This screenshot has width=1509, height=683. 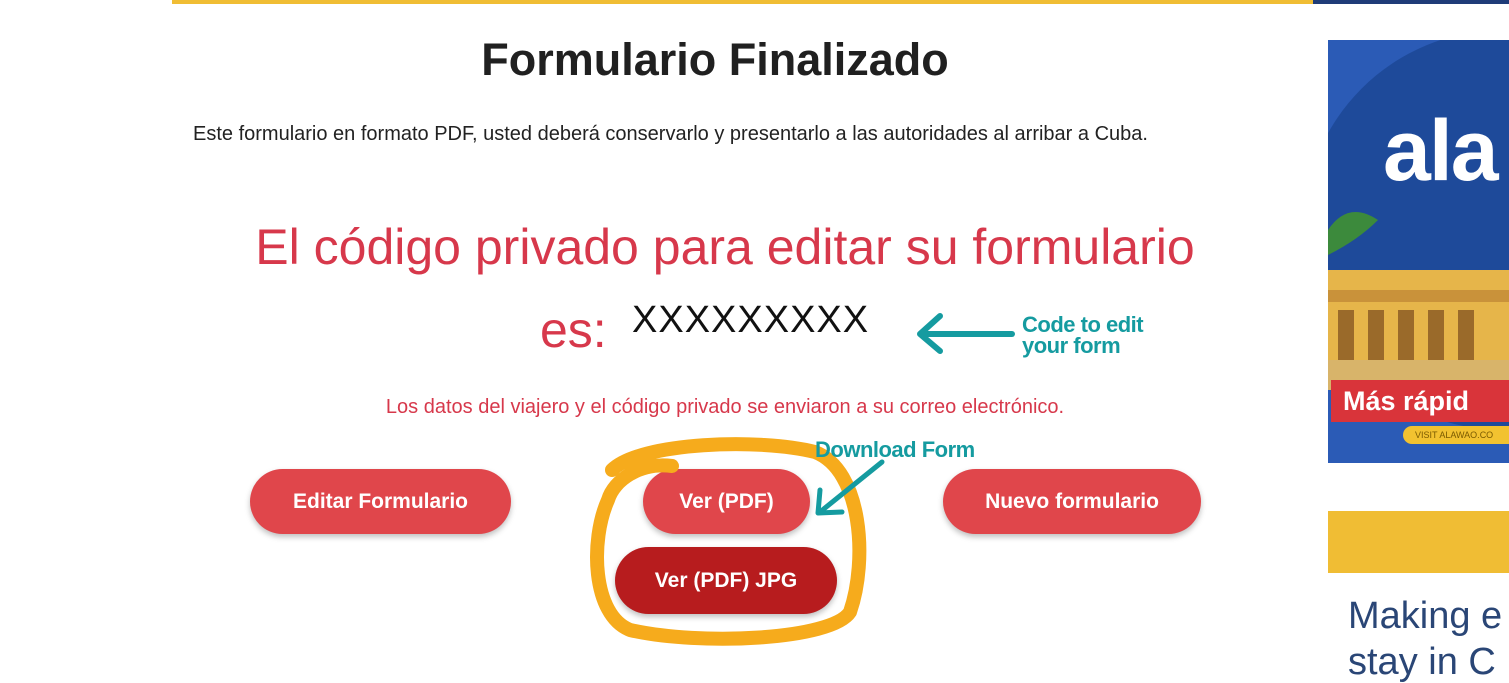 What do you see at coordinates (1456, 435) in the screenshot?
I see `ad-visit-link: VISIT ALAWAO.CO` at bounding box center [1456, 435].